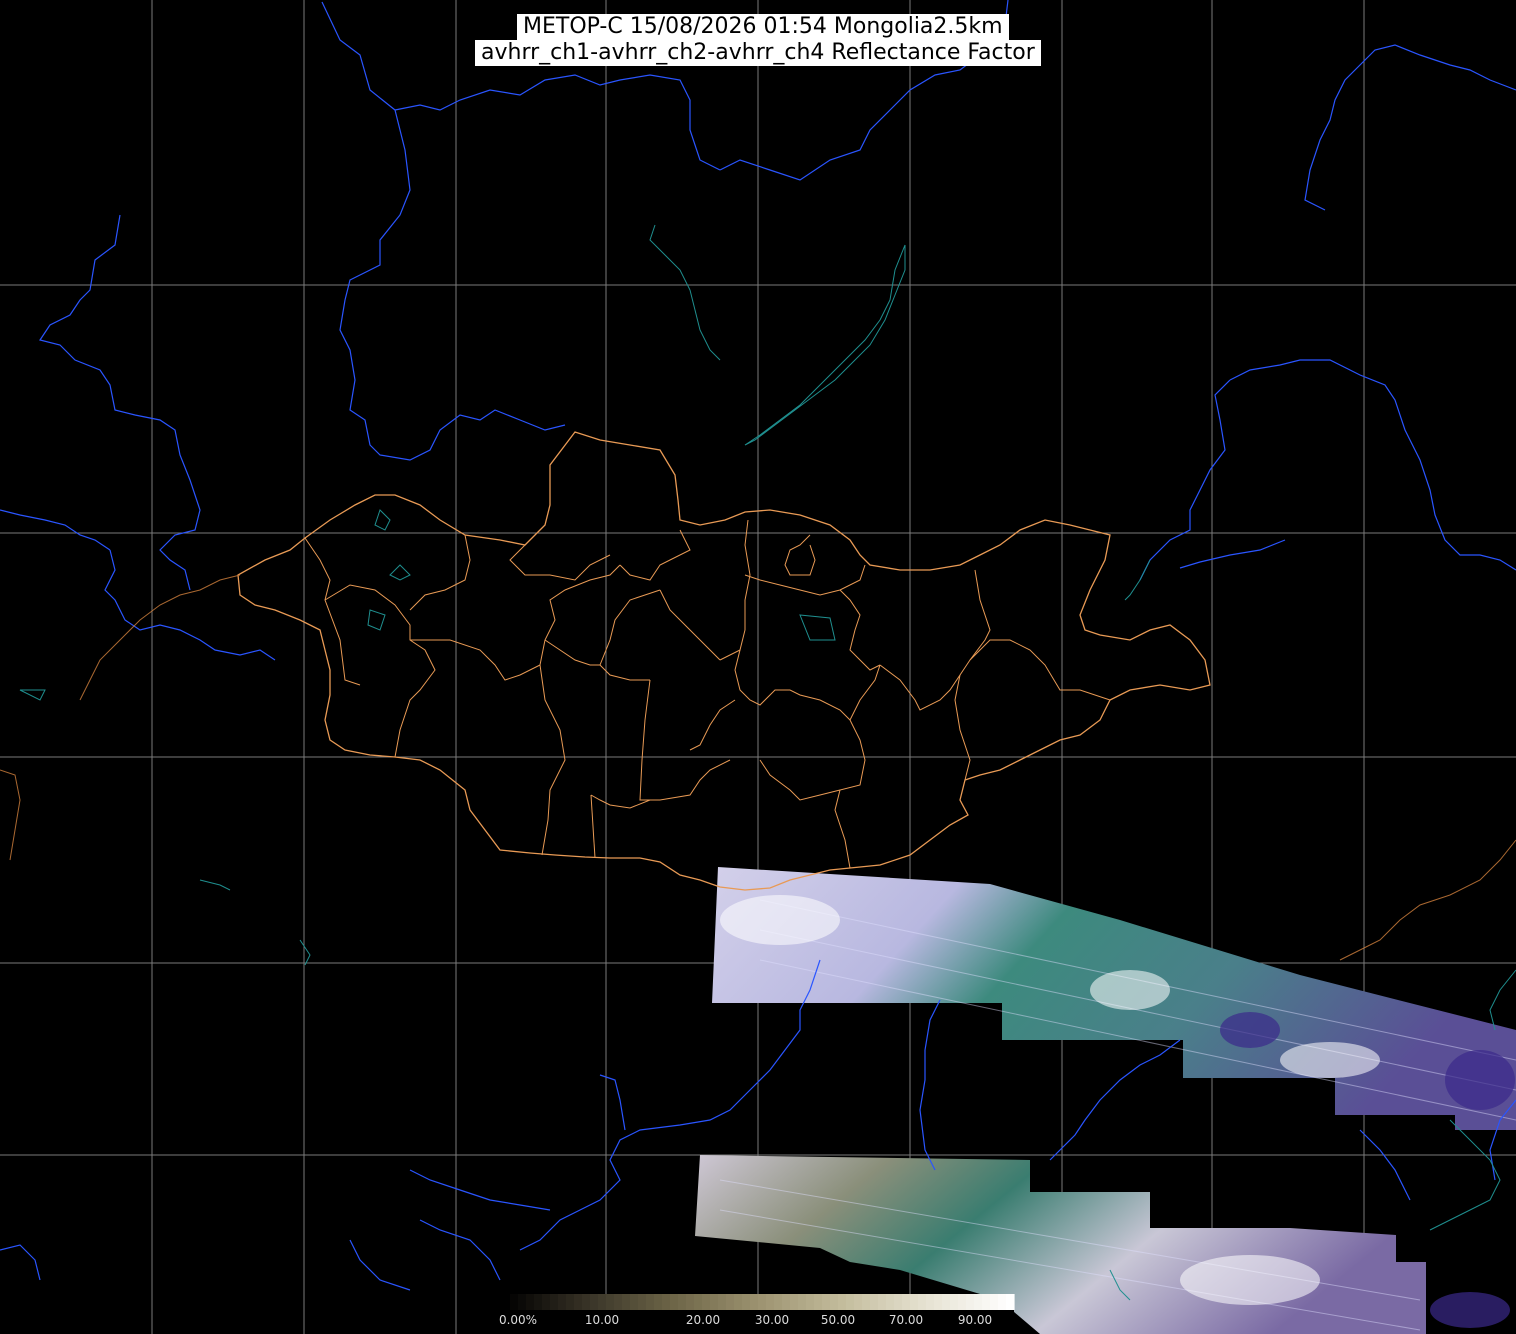 The width and height of the screenshot is (1516, 1334). Describe the element at coordinates (838, 1320) in the screenshot. I see `colorbar-tick-label: 50.00` at that location.